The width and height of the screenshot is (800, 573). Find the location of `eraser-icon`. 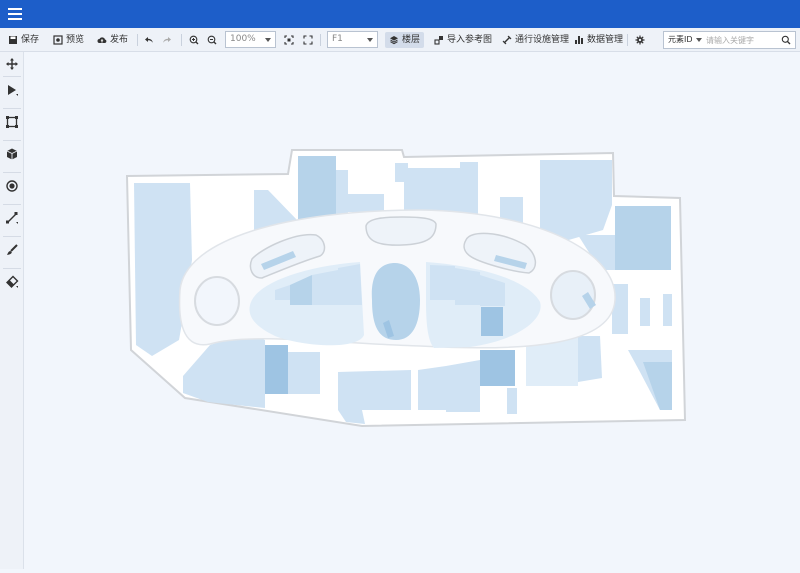

eraser-icon is located at coordinates (12, 281).